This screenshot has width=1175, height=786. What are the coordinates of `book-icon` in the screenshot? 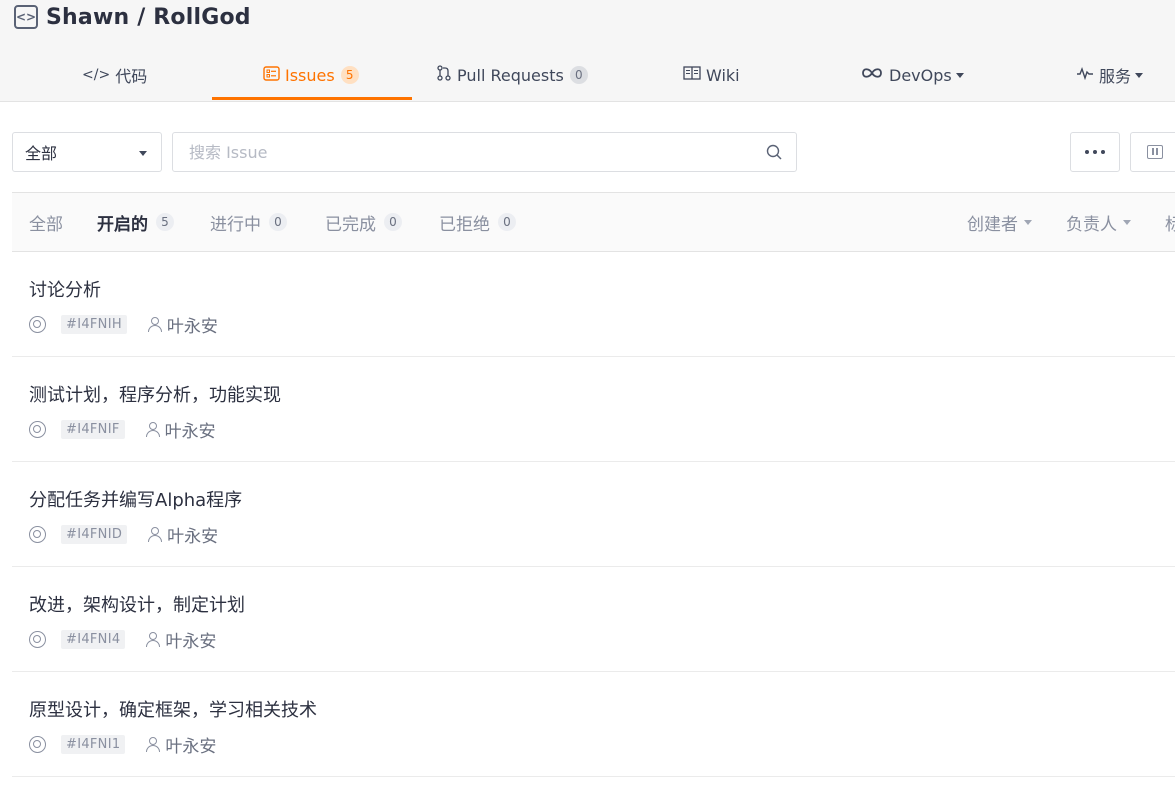 It's located at (692, 75).